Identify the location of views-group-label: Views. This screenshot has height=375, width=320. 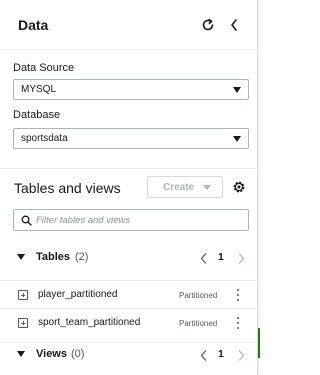
(51, 354).